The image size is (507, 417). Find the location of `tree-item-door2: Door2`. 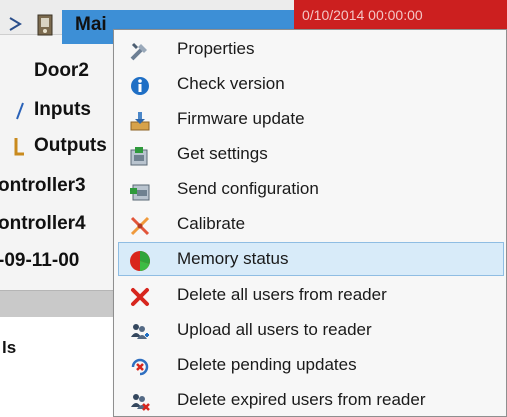

tree-item-door2: Door2 is located at coordinates (61, 71).